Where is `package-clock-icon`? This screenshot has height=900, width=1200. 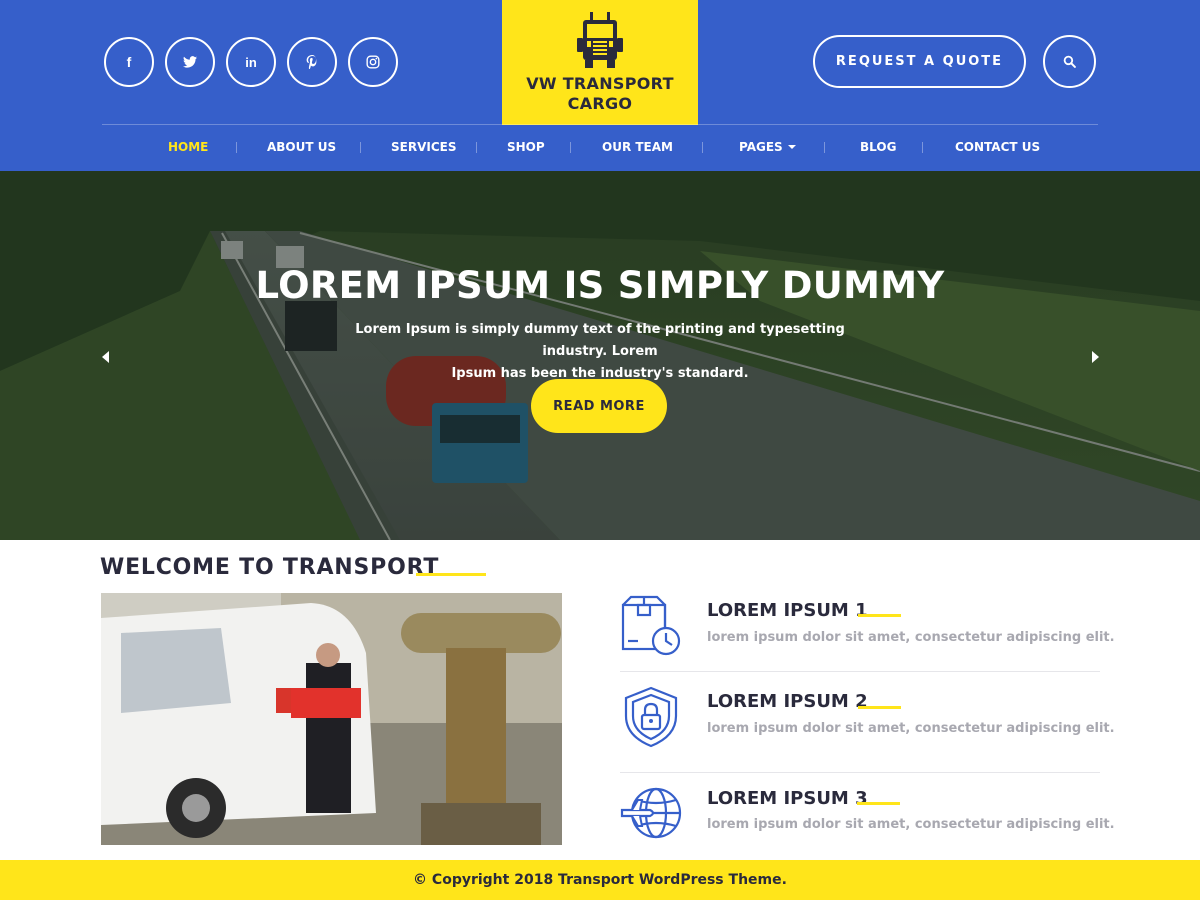 package-clock-icon is located at coordinates (651, 625).